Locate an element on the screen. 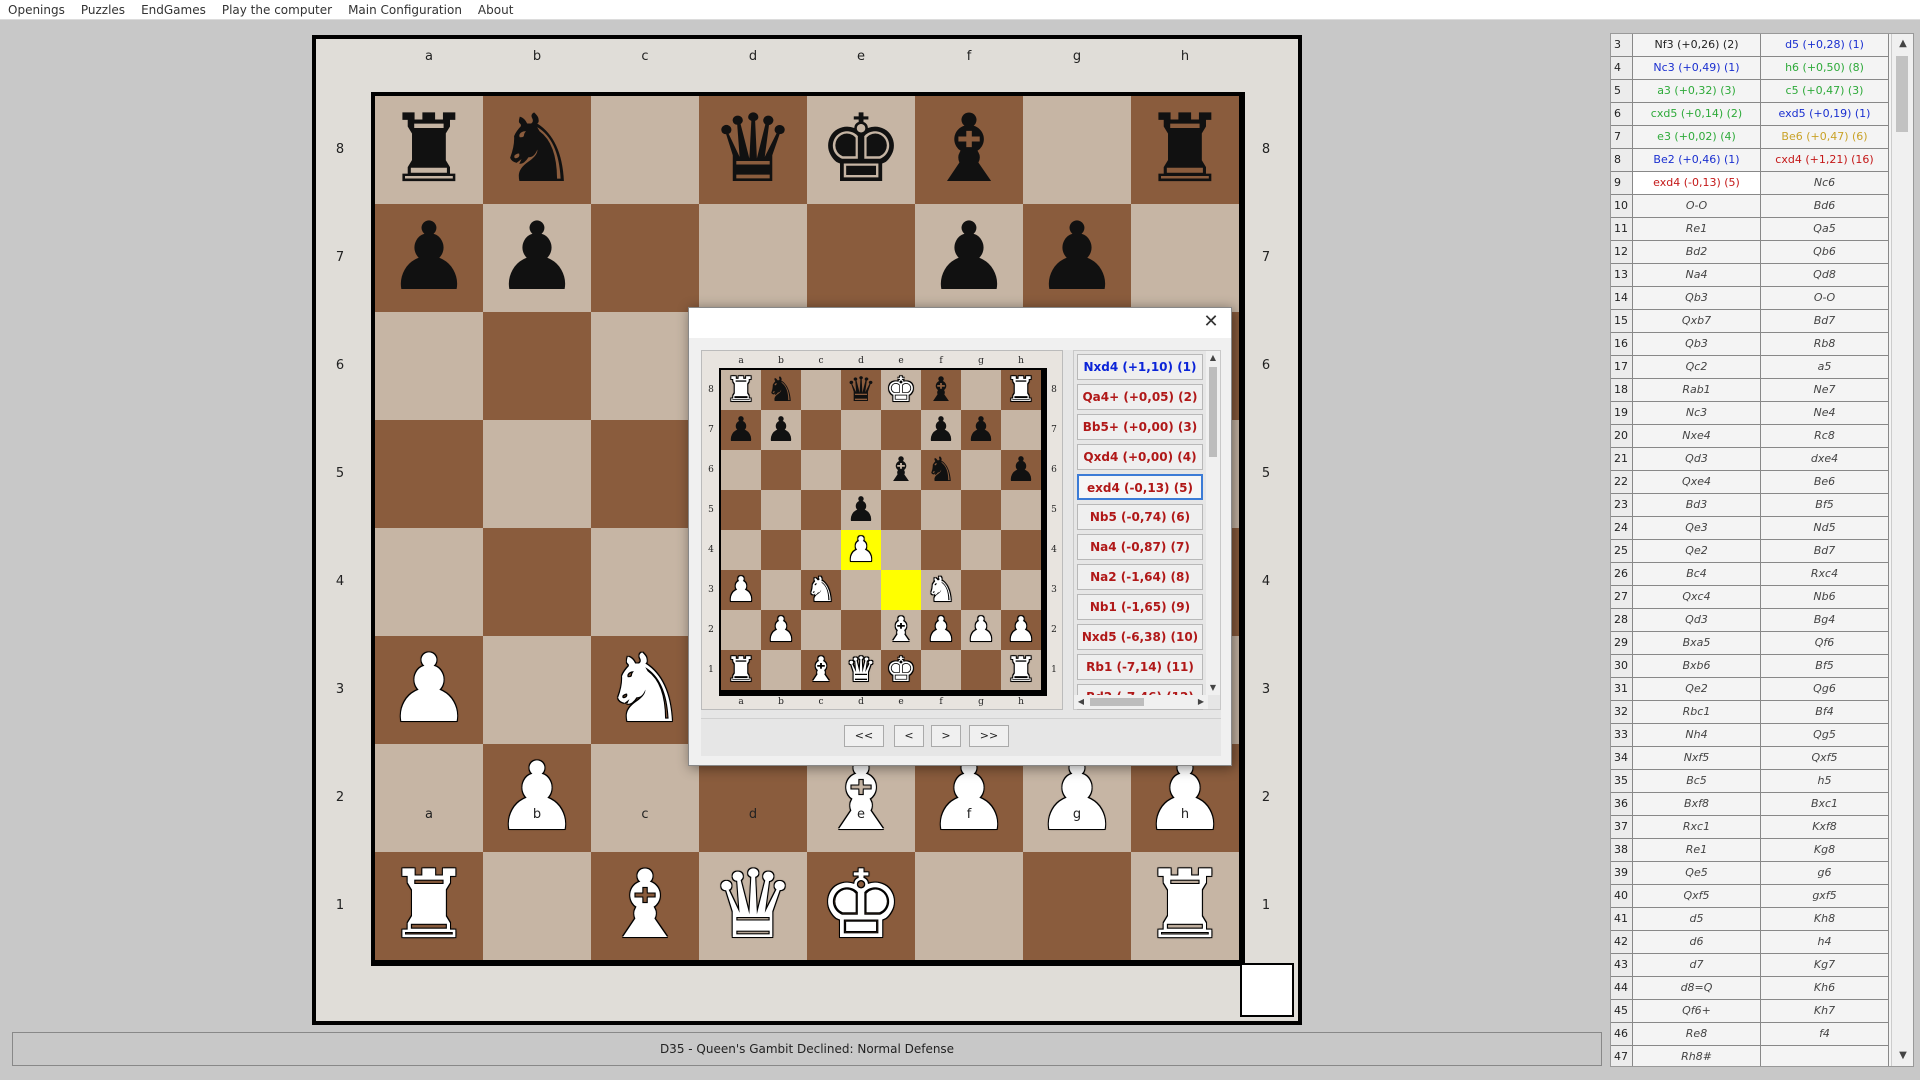  previous-move-button: < is located at coordinates (909, 736).